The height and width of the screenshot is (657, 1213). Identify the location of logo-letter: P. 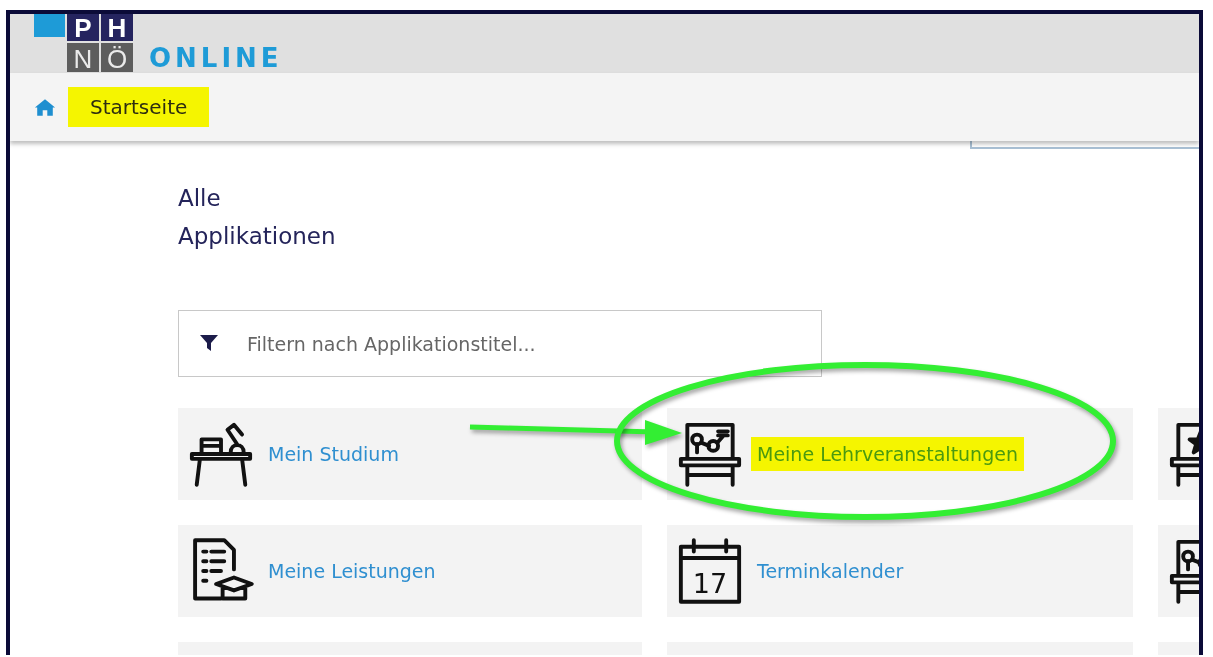
(83, 27).